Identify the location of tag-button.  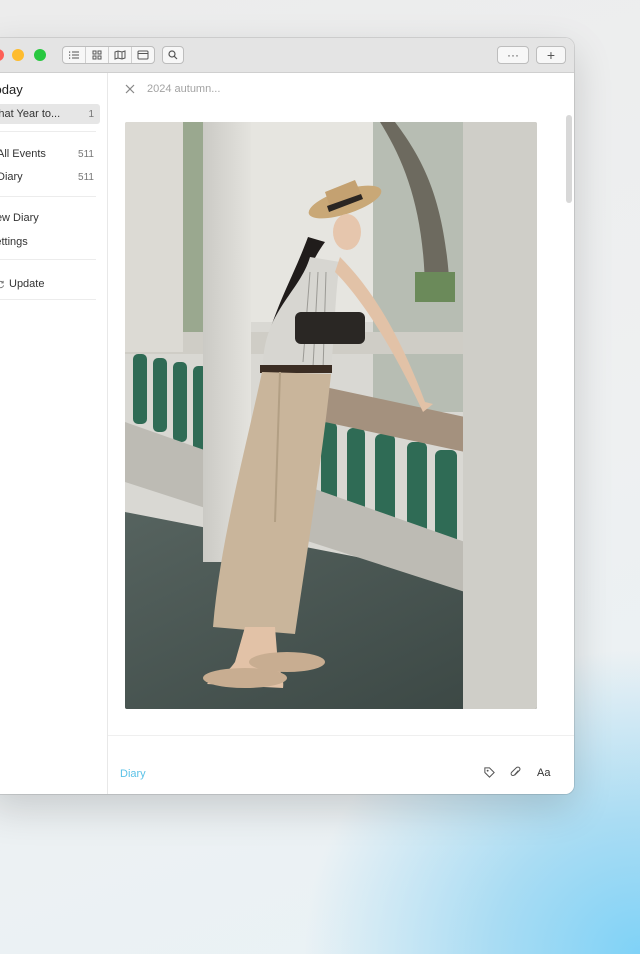
(490, 773).